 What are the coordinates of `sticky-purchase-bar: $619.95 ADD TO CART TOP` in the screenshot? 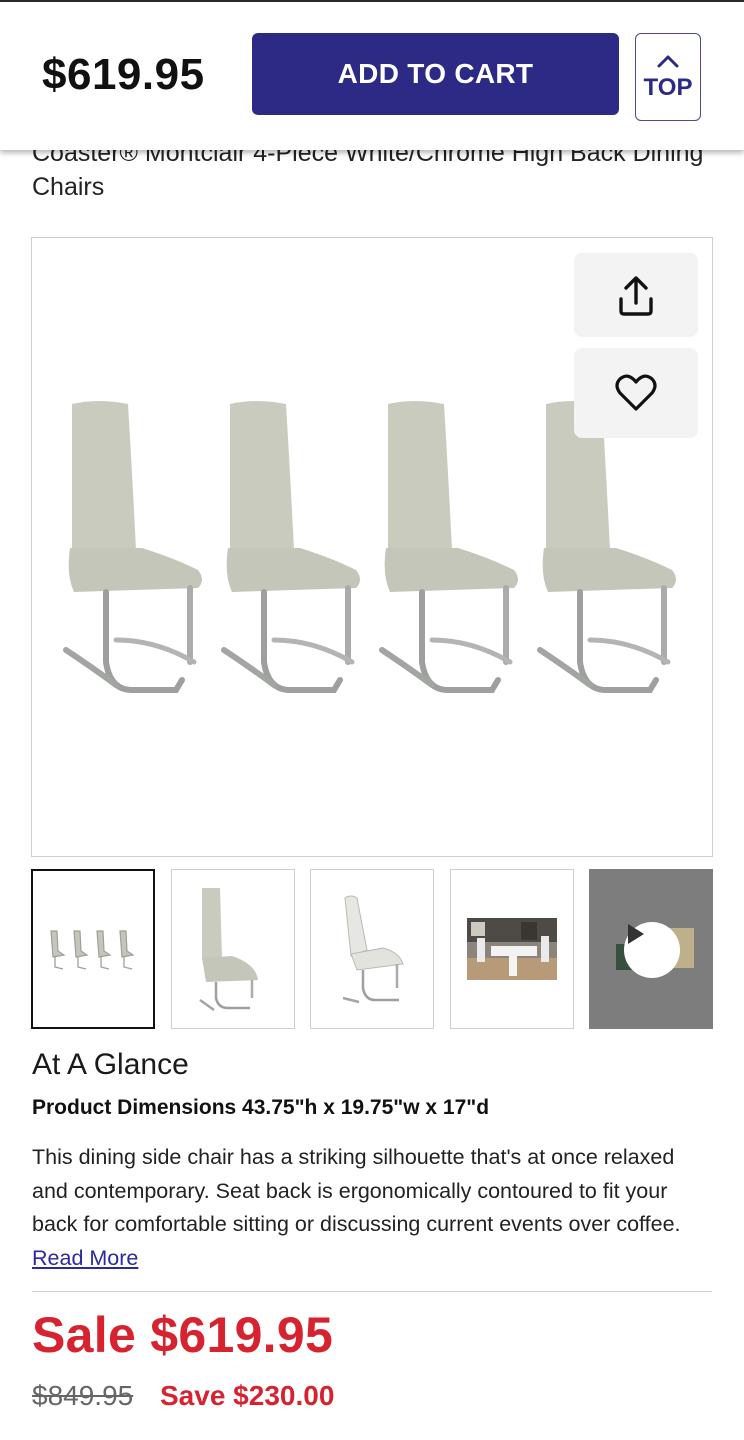 It's located at (372, 76).